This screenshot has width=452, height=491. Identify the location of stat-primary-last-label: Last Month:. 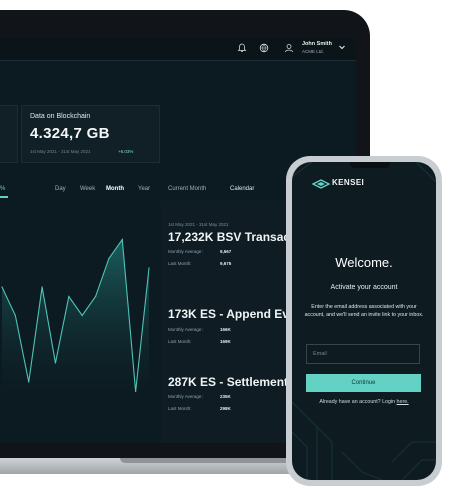
(180, 263).